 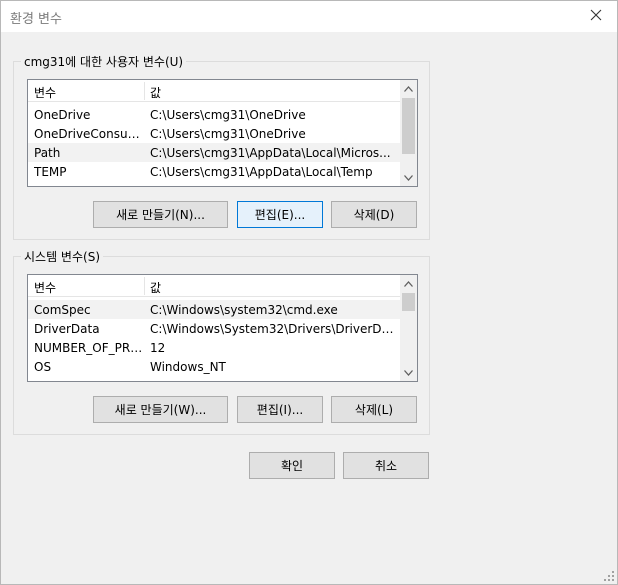 What do you see at coordinates (62, 115) in the screenshot?
I see `variable-name: OneDrive` at bounding box center [62, 115].